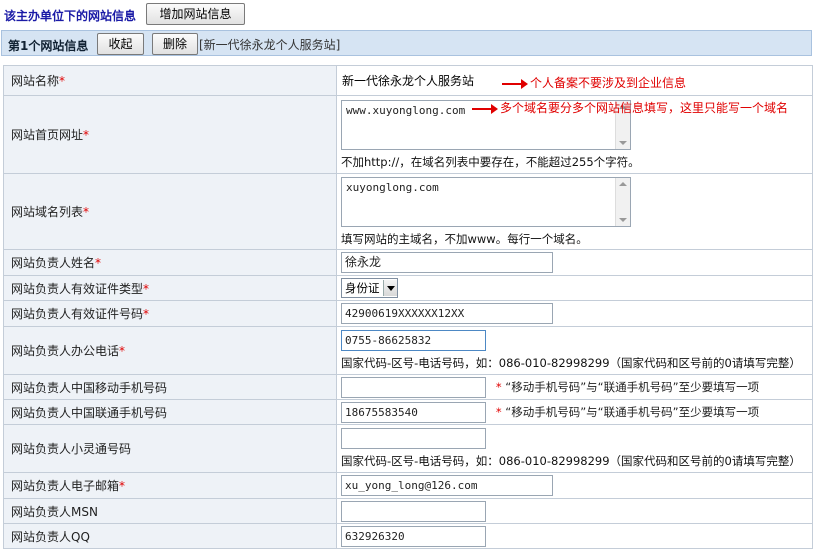  I want to click on email-label: 网站负责人电子邮箱*, so click(170, 485).